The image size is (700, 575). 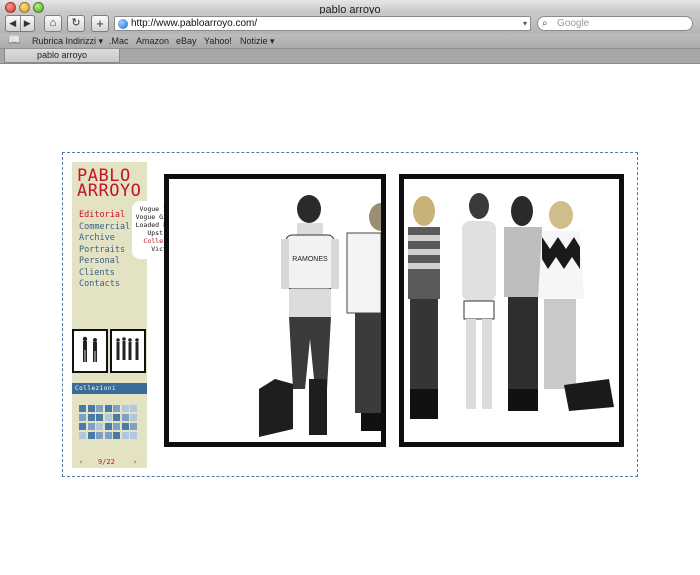 What do you see at coordinates (322, 23) in the screenshot?
I see `address-bar: http://www.pabloarroyo.com/ ▾` at bounding box center [322, 23].